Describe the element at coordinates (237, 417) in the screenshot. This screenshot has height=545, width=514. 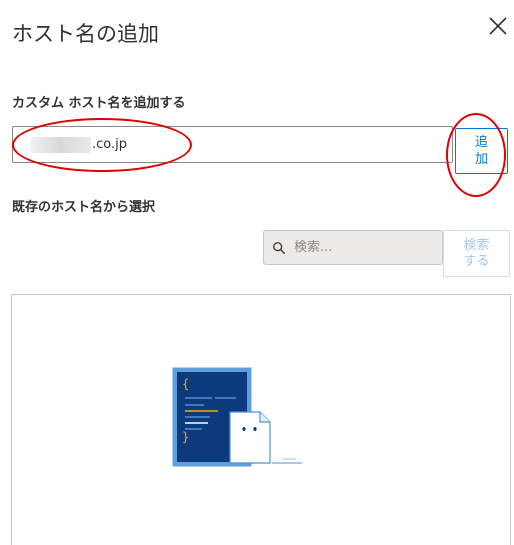
I see `empty-document-illustration: { }` at that location.